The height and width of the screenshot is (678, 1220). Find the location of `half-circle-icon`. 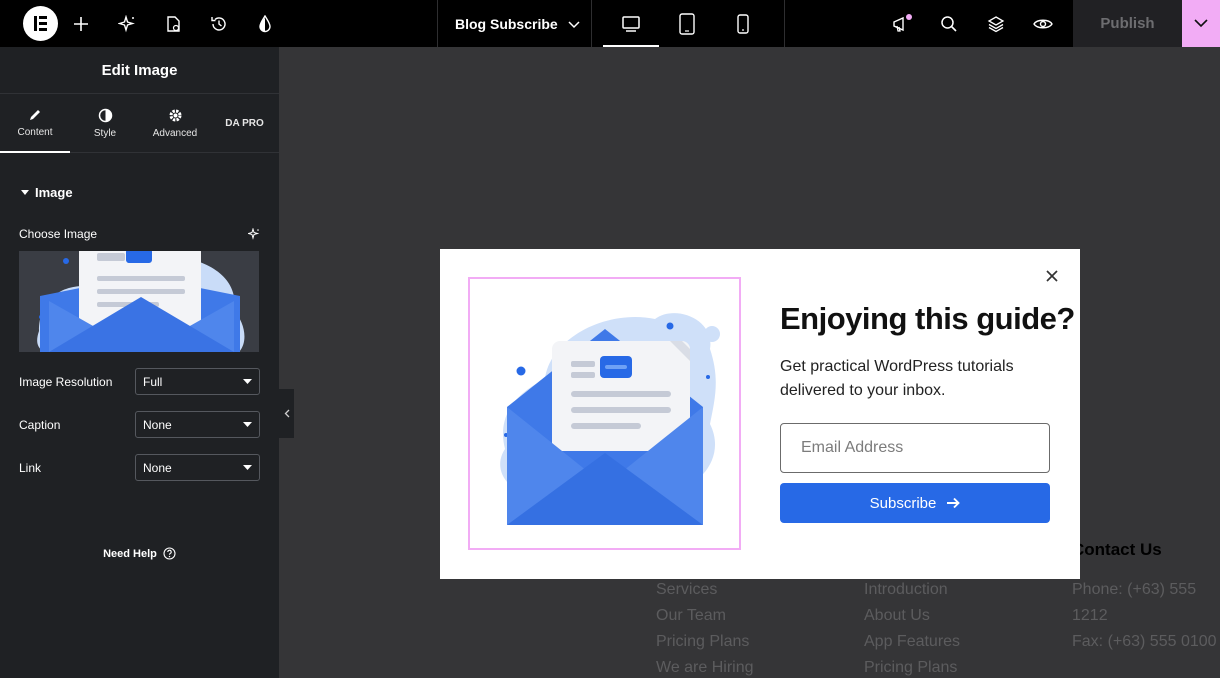

half-circle-icon is located at coordinates (105, 115).